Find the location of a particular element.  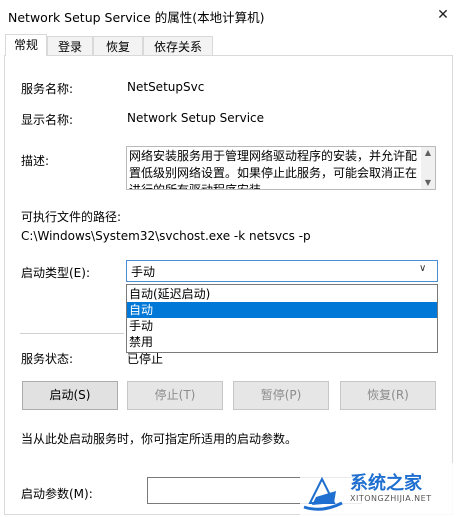

chevron-down-icon: ∨ is located at coordinates (422, 268).